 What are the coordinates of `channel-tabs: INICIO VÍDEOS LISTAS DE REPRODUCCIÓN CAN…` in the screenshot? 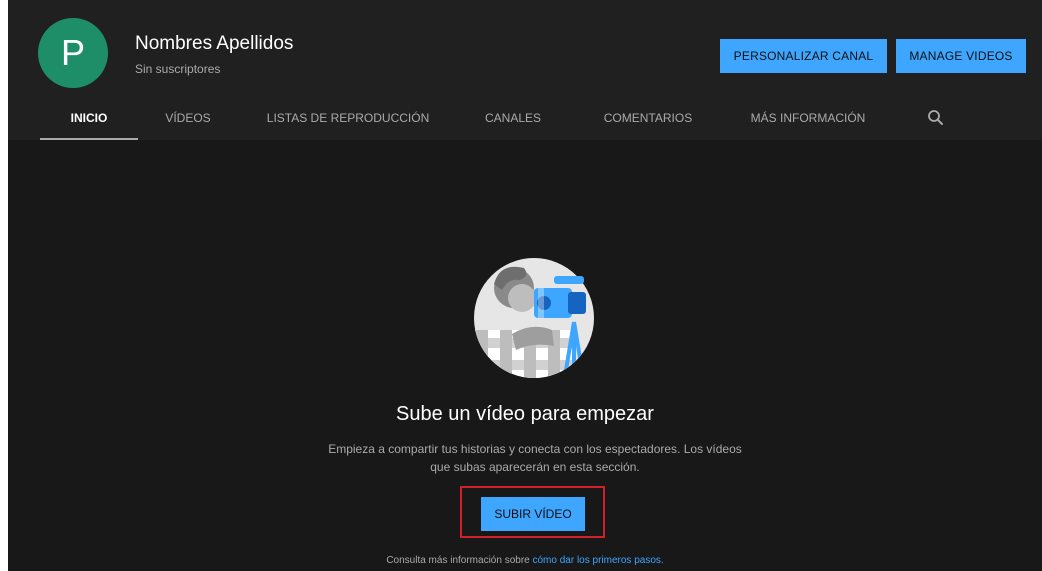 It's located at (525, 119).